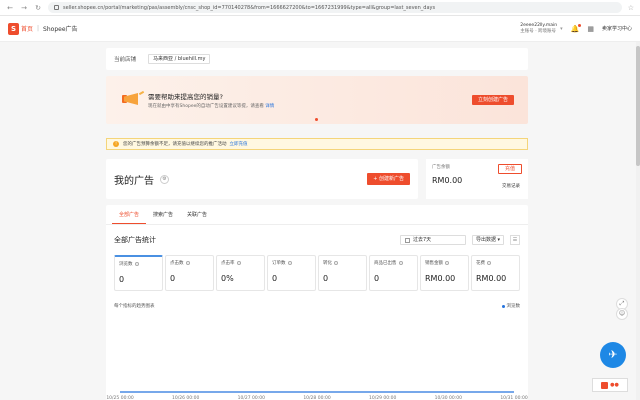 This screenshot has width=640, height=400. What do you see at coordinates (13, 28) in the screenshot?
I see `shopee-logo-icon: S` at bounding box center [13, 28].